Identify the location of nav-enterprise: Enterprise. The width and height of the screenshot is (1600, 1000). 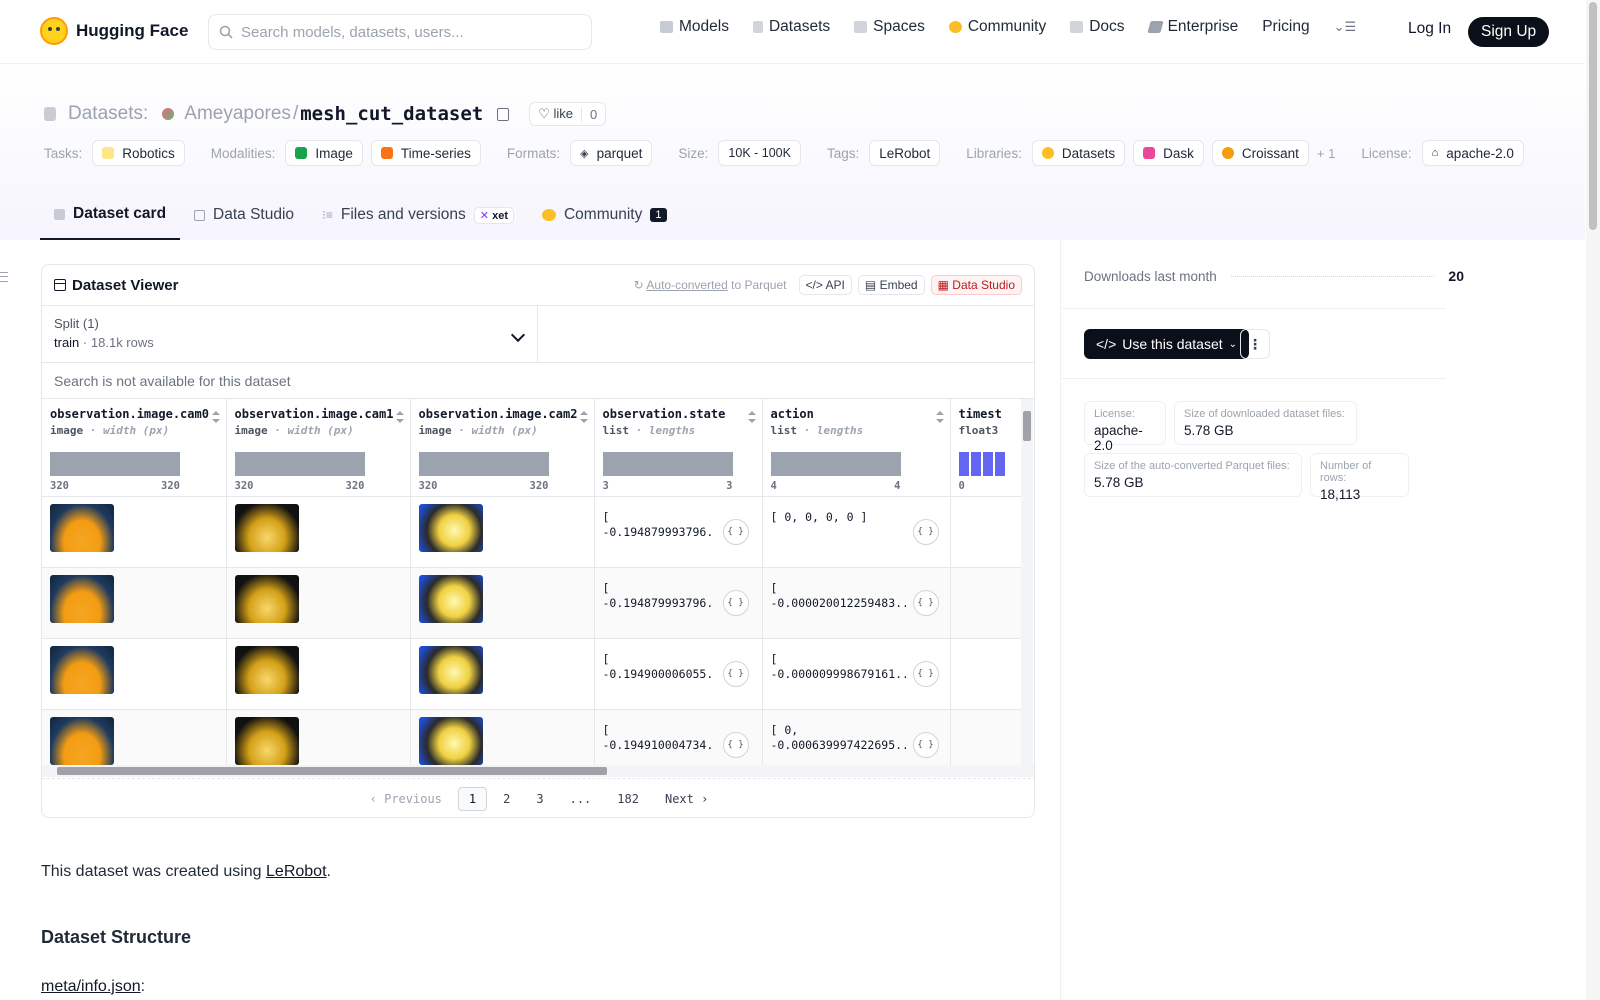
(1192, 27).